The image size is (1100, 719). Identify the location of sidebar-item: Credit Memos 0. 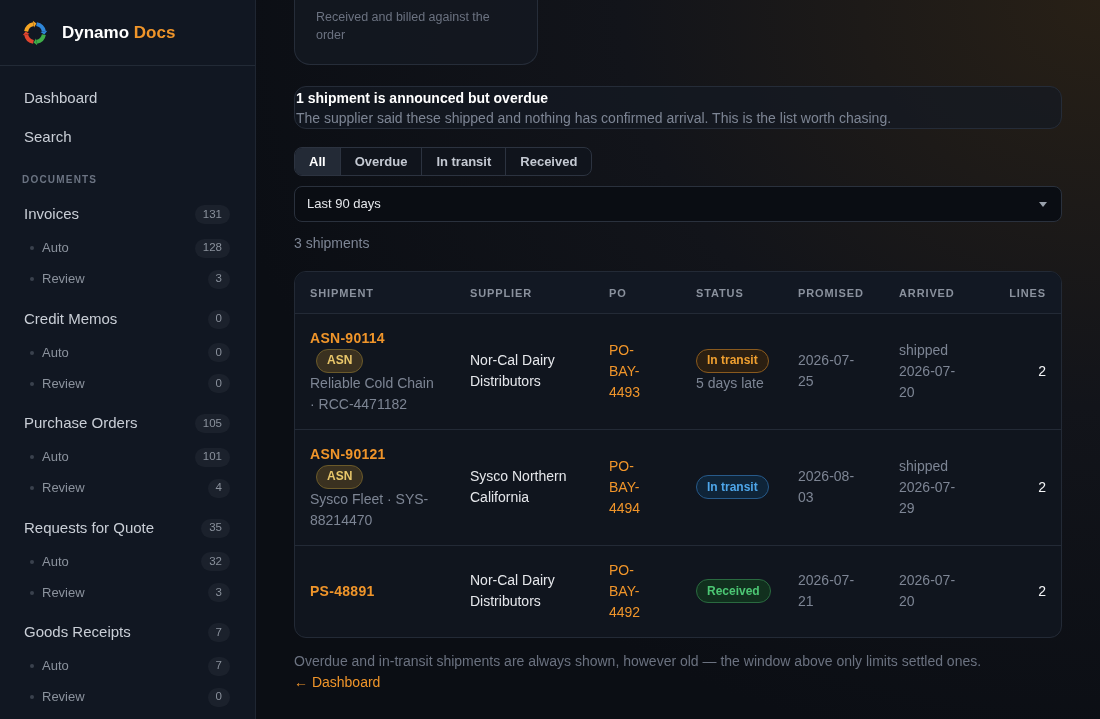
(127, 319).